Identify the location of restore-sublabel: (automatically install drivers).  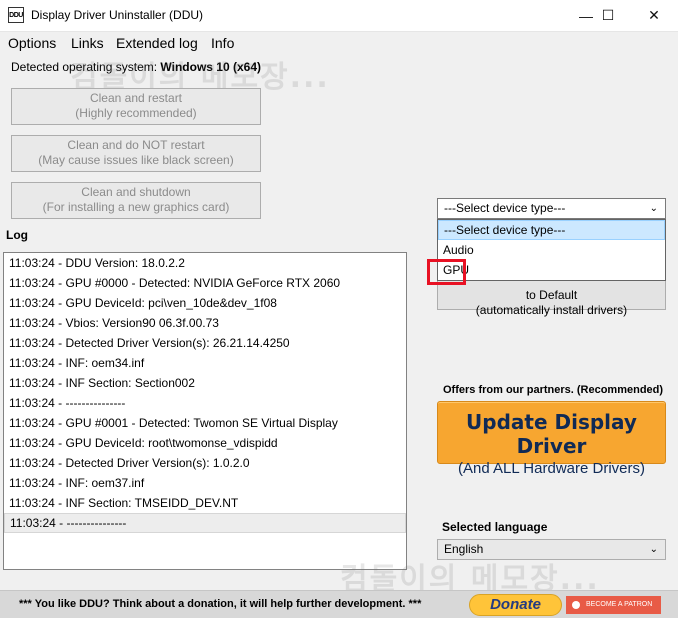
(551, 310).